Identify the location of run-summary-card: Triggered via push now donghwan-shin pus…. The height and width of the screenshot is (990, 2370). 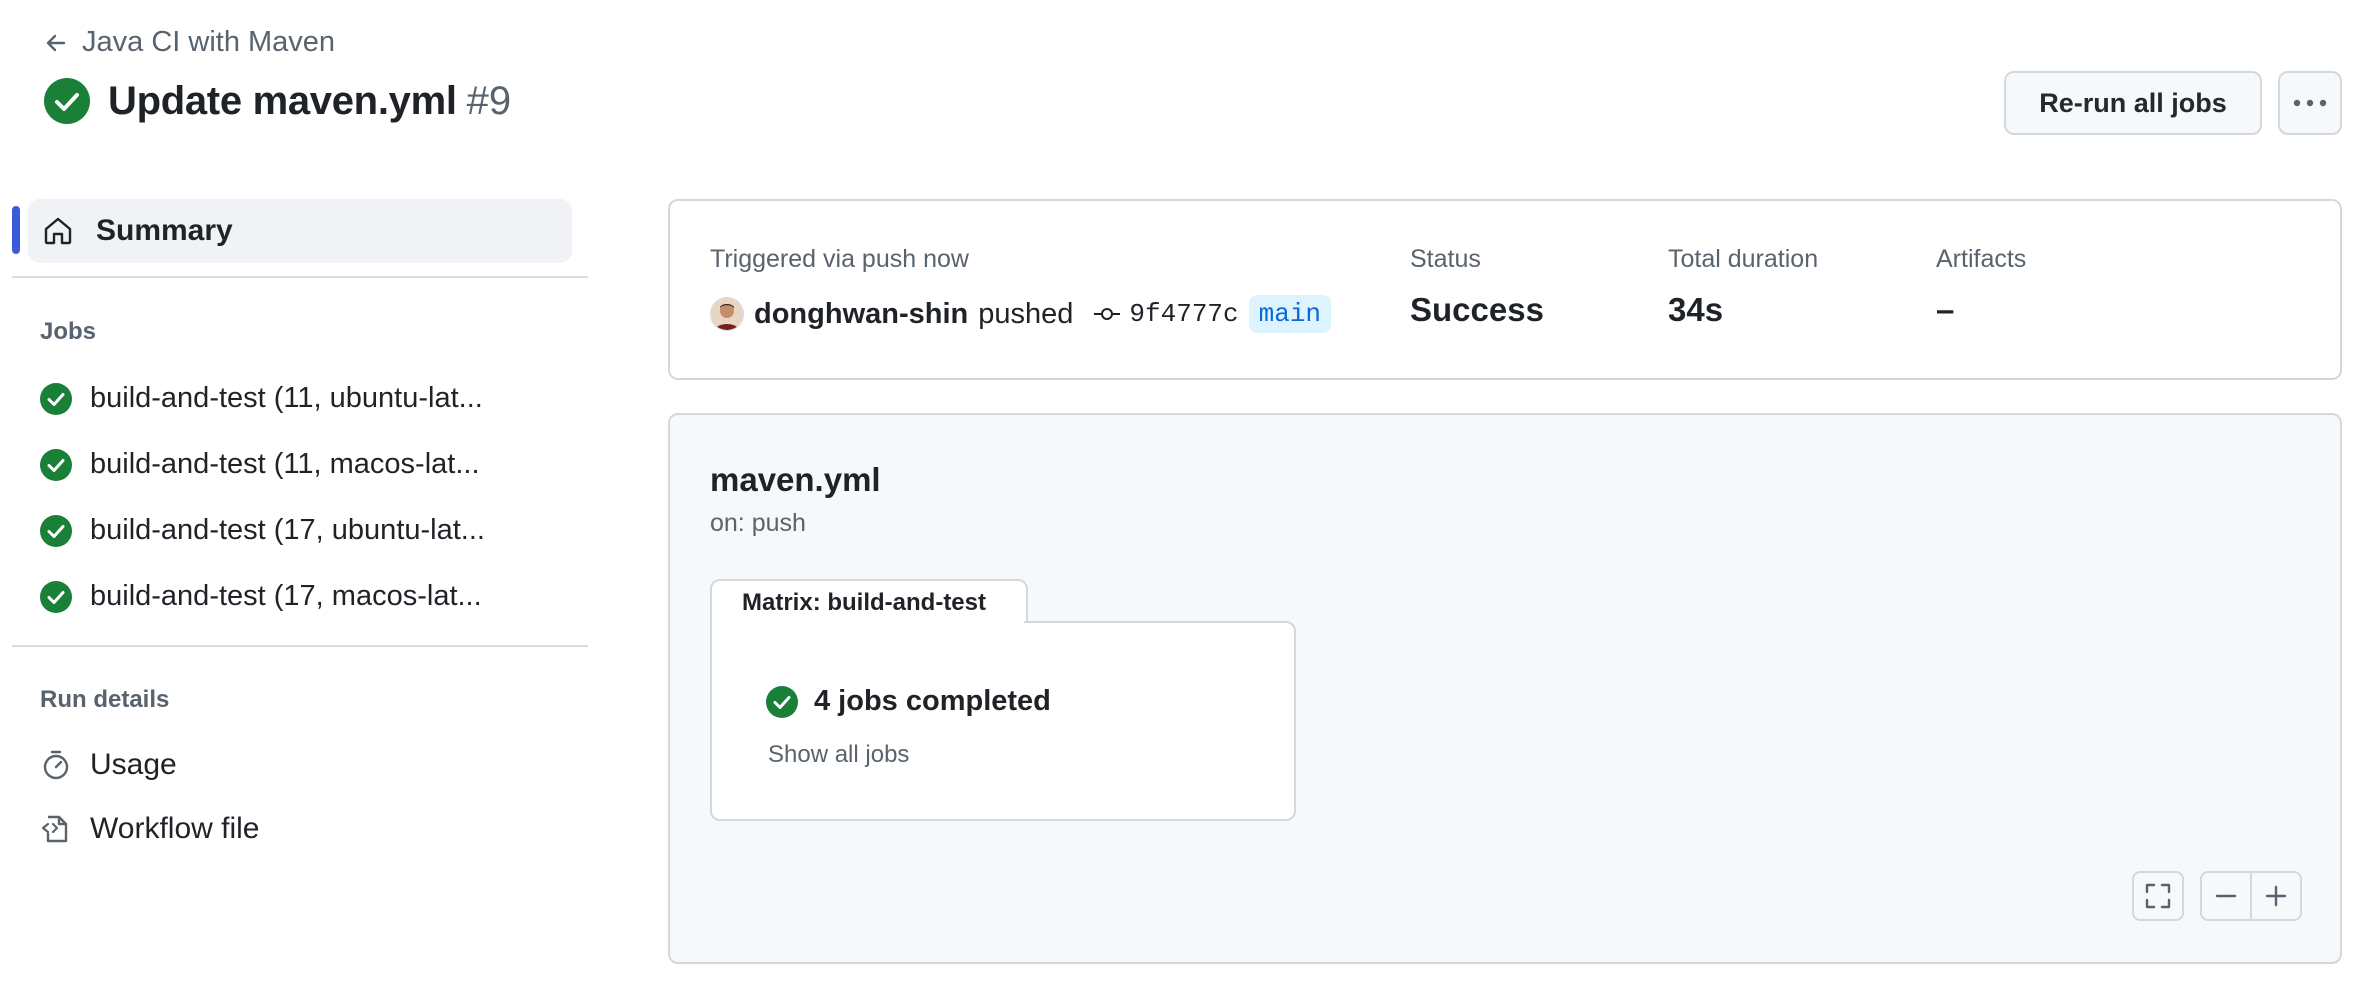
(1505, 289).